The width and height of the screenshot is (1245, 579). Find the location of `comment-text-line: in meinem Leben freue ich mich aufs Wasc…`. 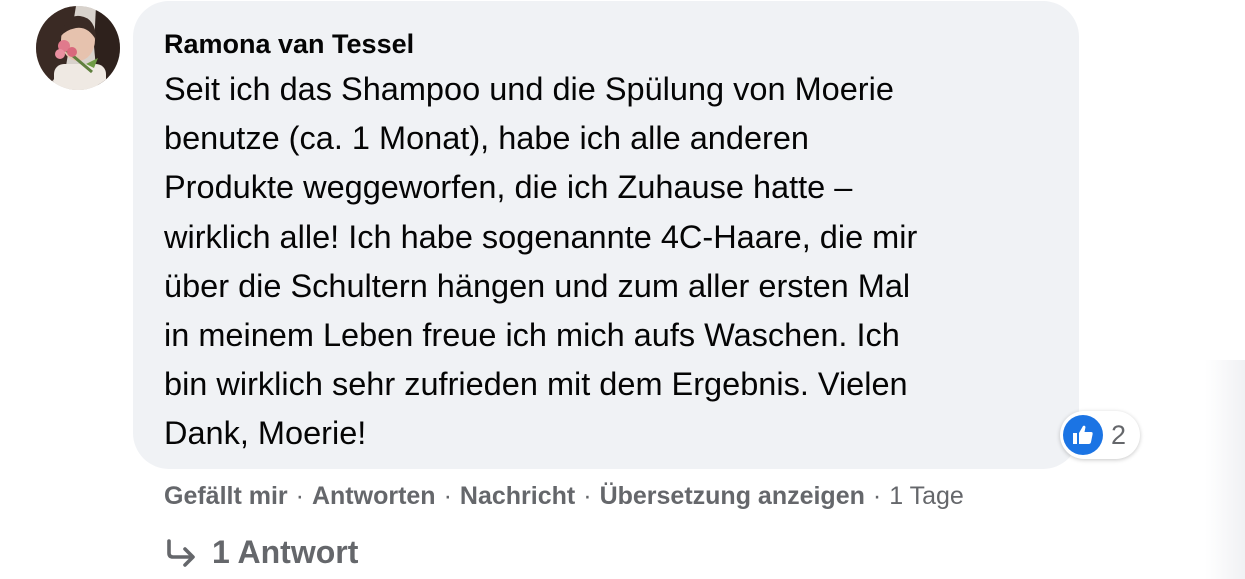

comment-text-line: in meinem Leben freue ich mich aufs Wasc… is located at coordinates (532, 335).